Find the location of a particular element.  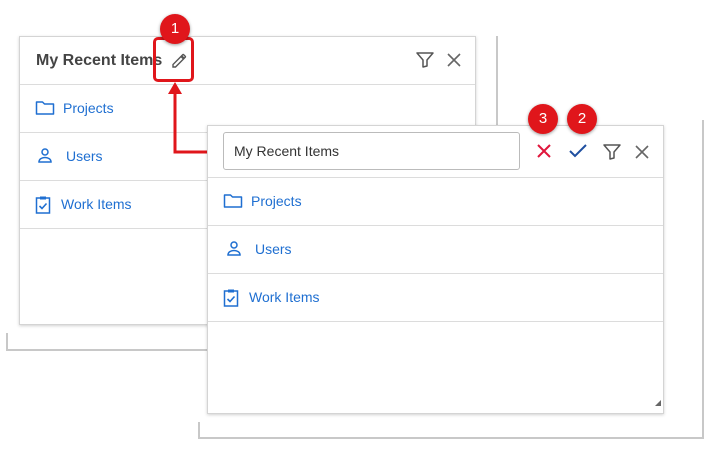

resize-handle is located at coordinates (658, 402).